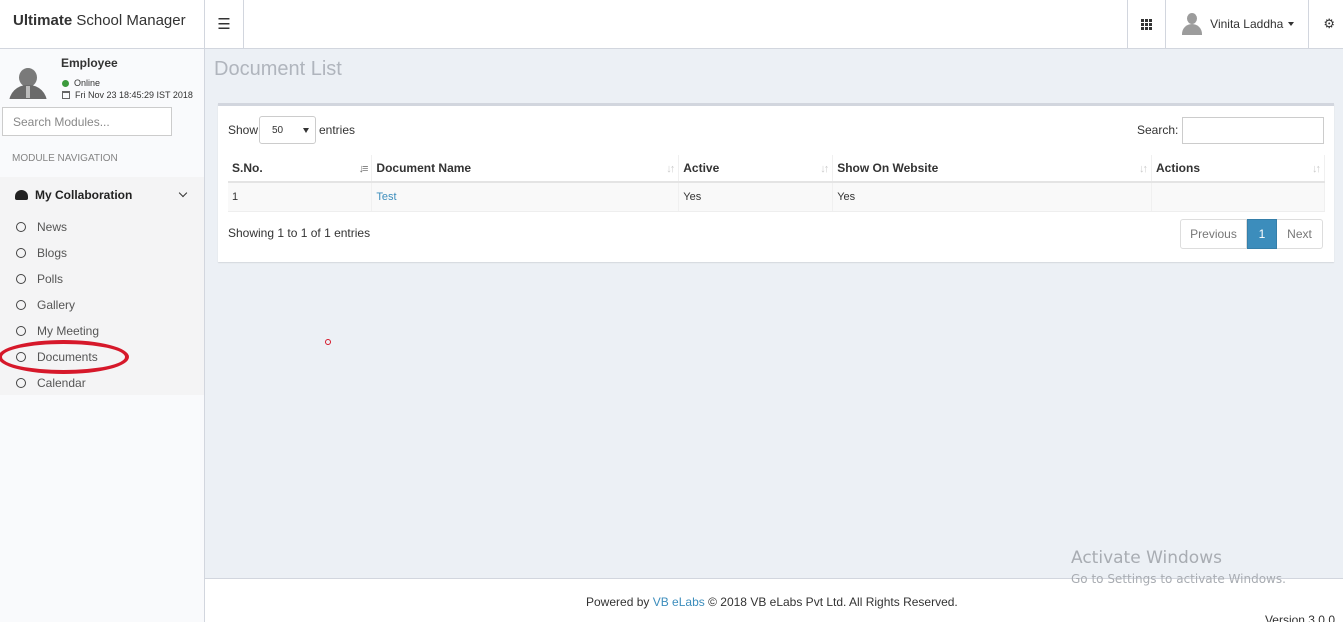  I want to click on datetime-text: Fri Nov 23 18:45:29 IST 2018, so click(134, 95).